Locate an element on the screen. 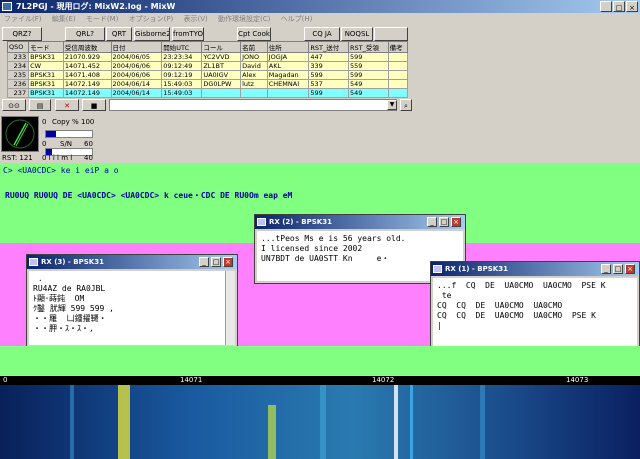  table-cell: AKL is located at coordinates (288, 66).